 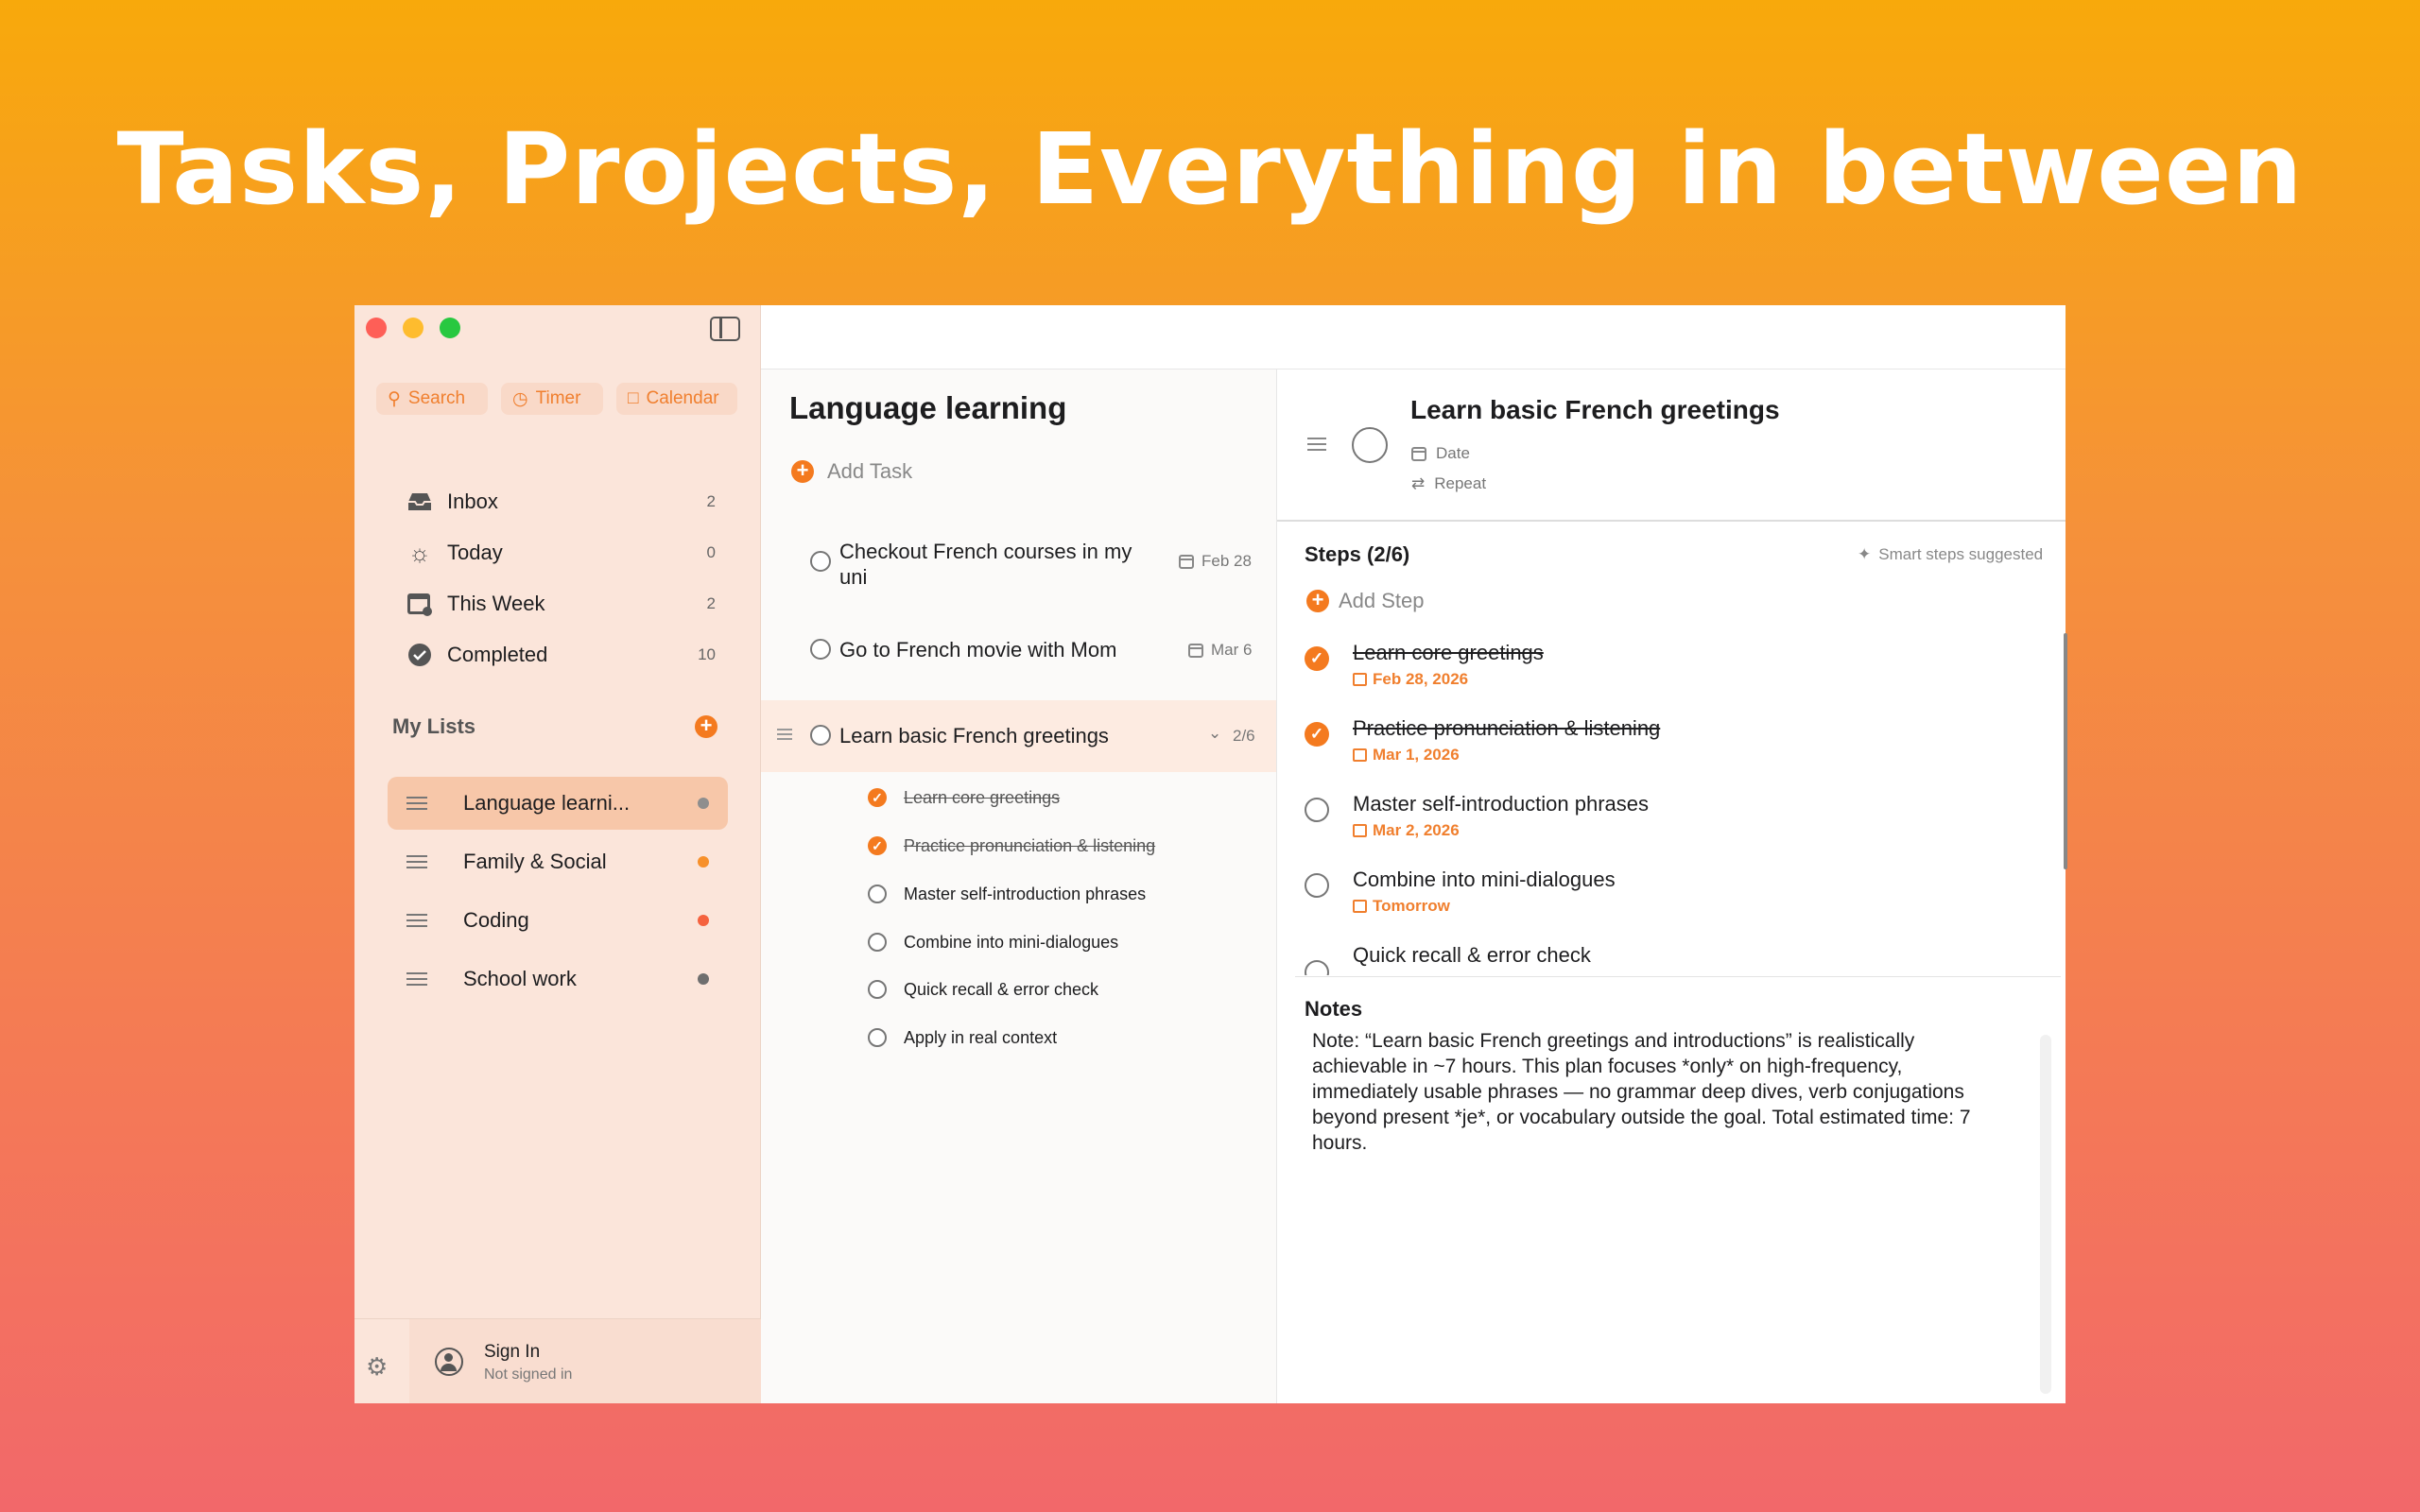 I want to click on sidebar-footer: ⚙ Sign In Not signed in, so click(x=557, y=1360).